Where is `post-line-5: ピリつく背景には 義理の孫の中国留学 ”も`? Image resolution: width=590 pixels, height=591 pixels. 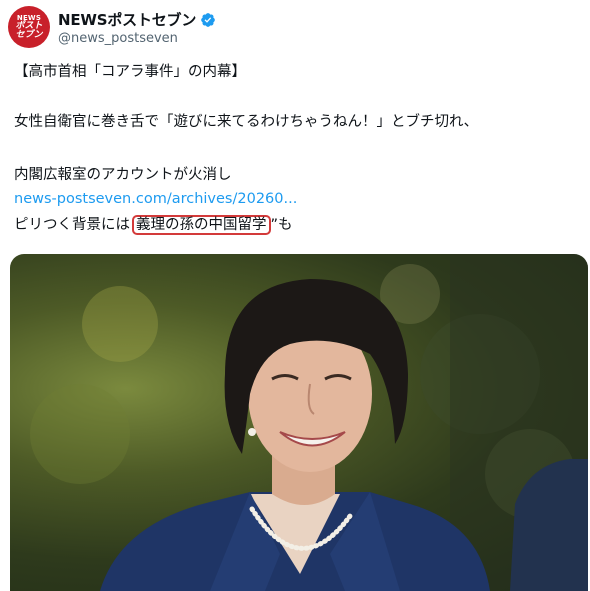
post-line-5: ピリつく背景には 義理の孫の中国留学 ”も is located at coordinates (153, 225).